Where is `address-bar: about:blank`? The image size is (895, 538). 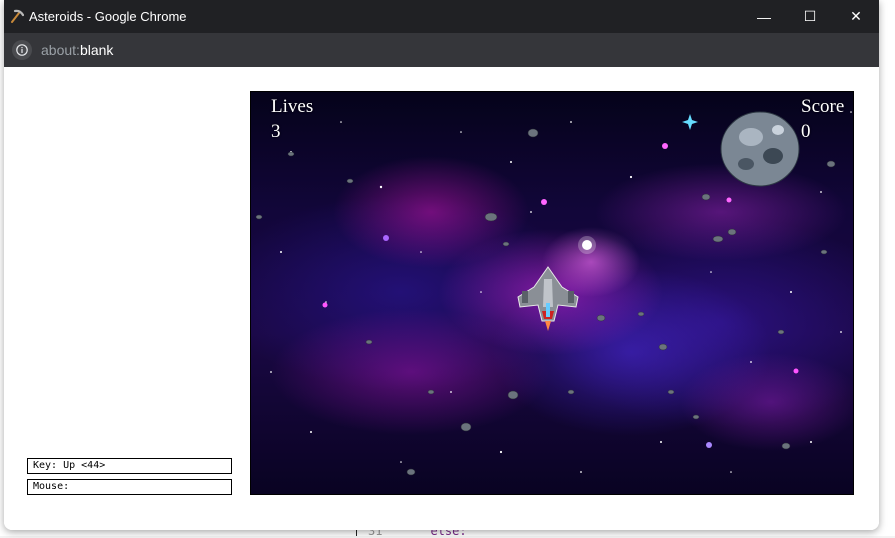
address-bar: about:blank is located at coordinates (441, 50).